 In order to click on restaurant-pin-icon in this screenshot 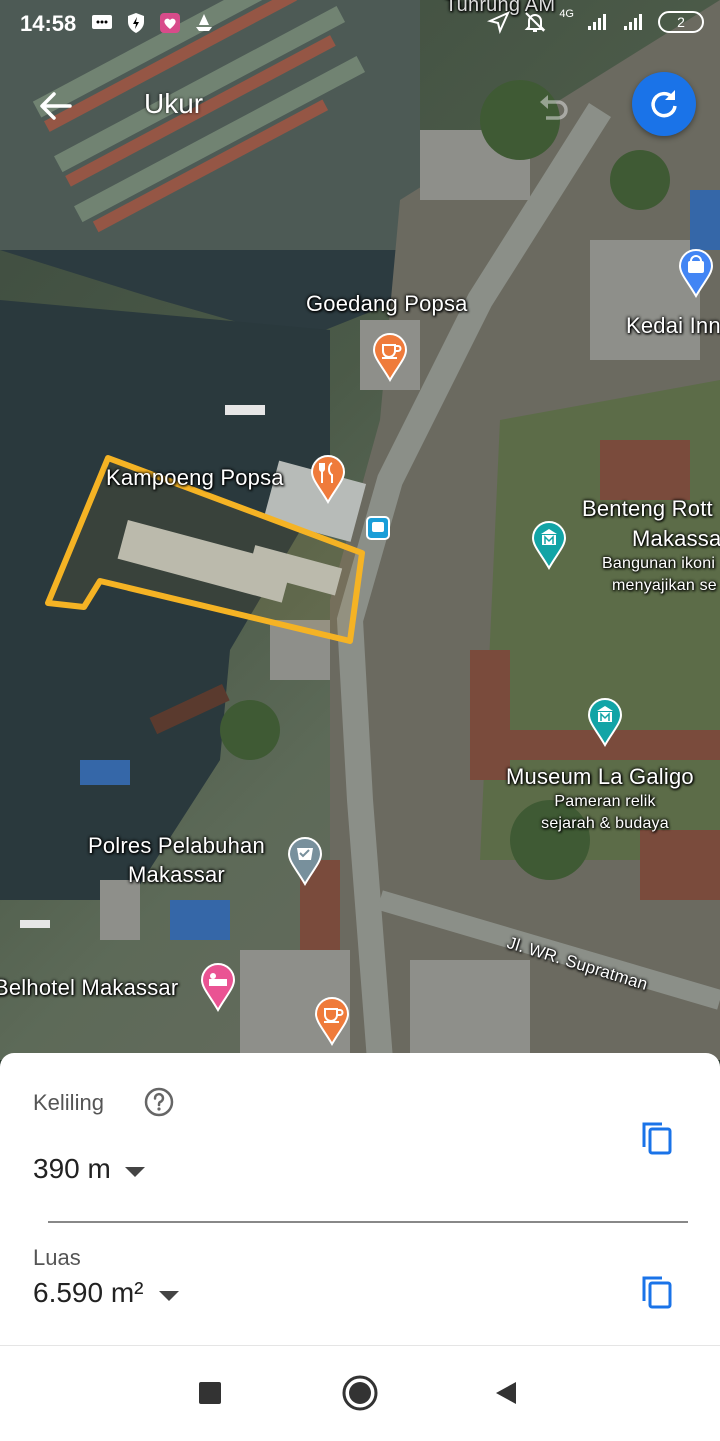, I will do `click(328, 479)`.